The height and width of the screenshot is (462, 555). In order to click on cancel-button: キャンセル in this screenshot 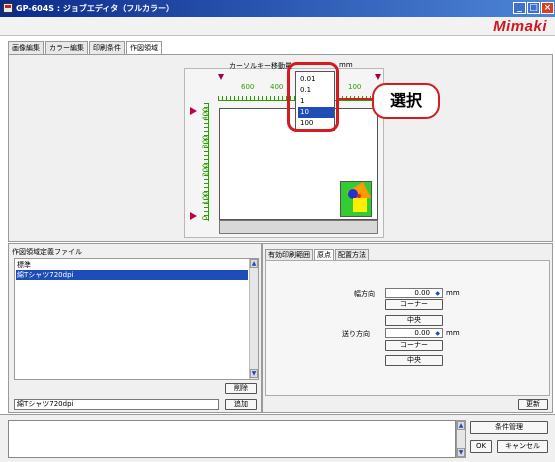, I will do `click(522, 446)`.